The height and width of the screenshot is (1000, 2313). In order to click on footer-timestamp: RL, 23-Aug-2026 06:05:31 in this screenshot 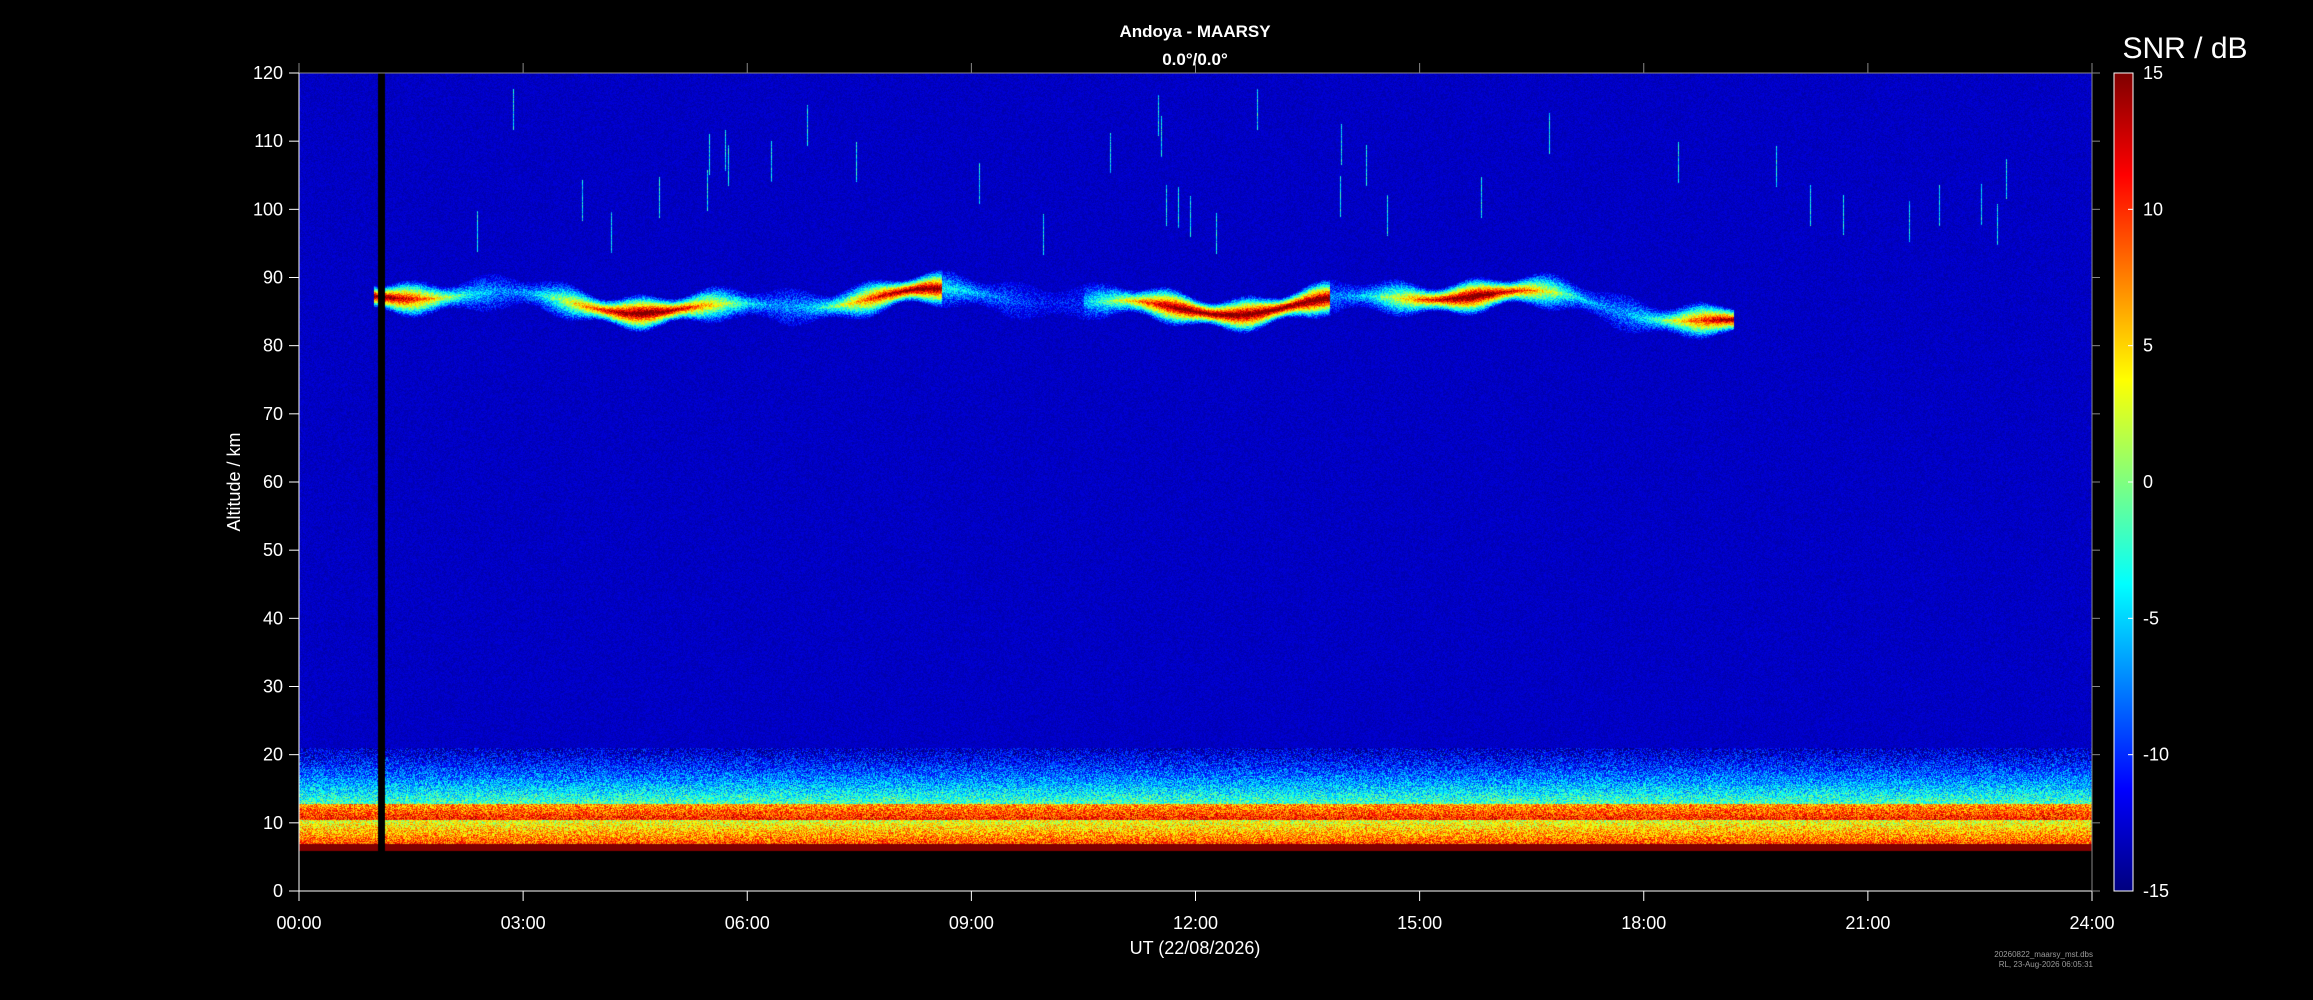, I will do `click(2046, 964)`.